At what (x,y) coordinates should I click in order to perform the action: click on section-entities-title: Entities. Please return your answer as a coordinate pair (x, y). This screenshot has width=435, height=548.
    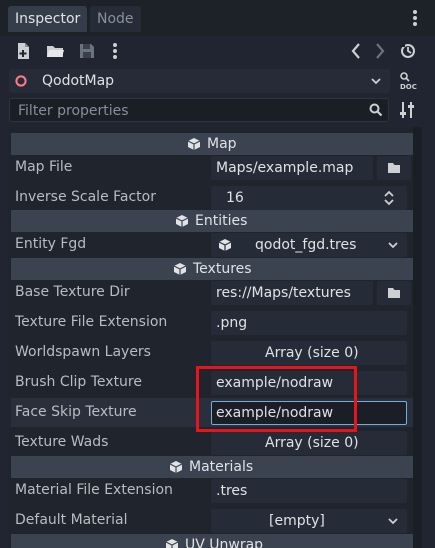
    Looking at the image, I should click on (221, 221).